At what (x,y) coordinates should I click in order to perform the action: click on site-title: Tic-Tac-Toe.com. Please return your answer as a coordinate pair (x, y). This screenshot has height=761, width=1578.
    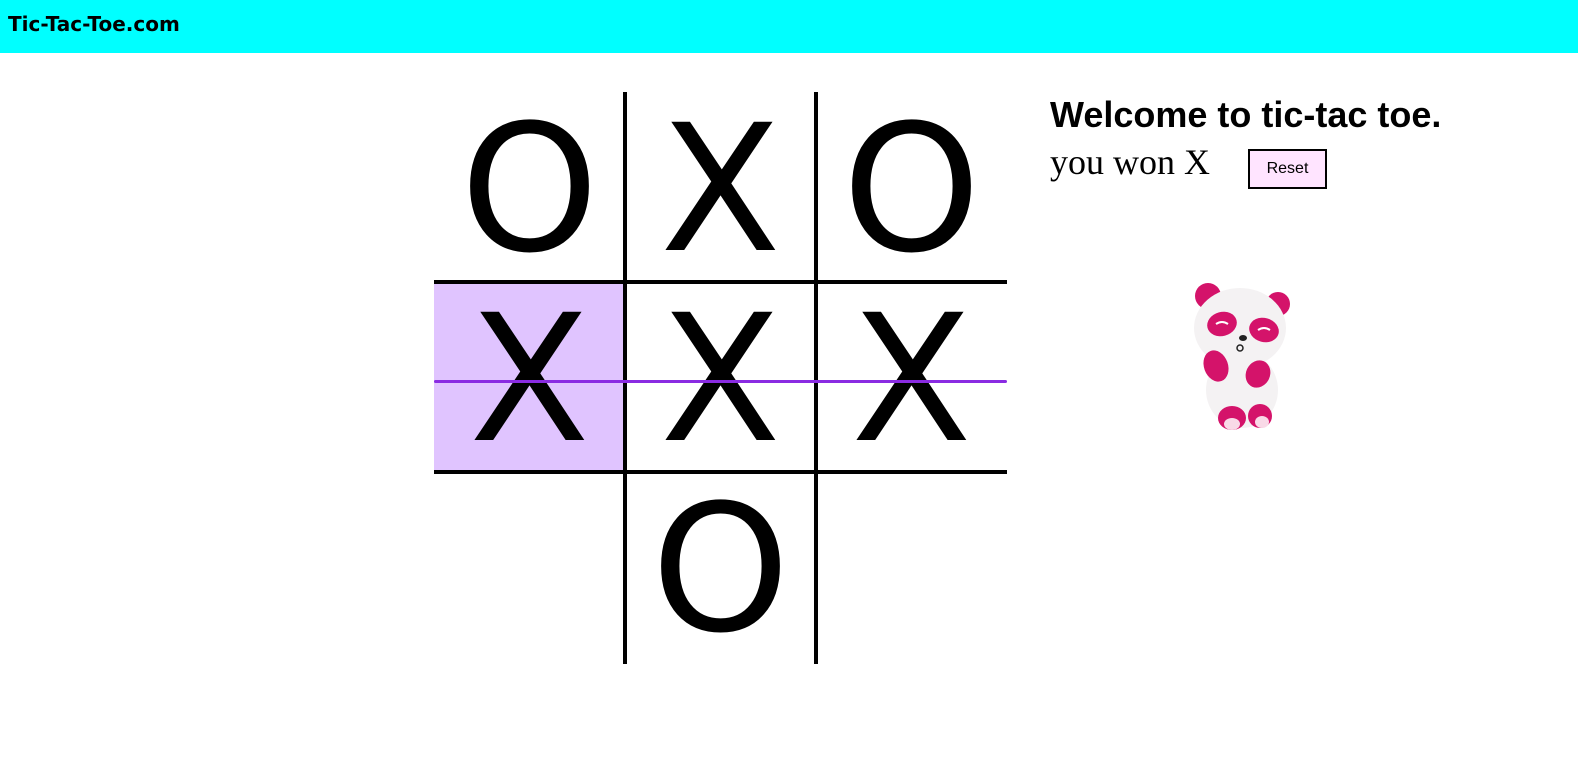
    Looking at the image, I should click on (94, 24).